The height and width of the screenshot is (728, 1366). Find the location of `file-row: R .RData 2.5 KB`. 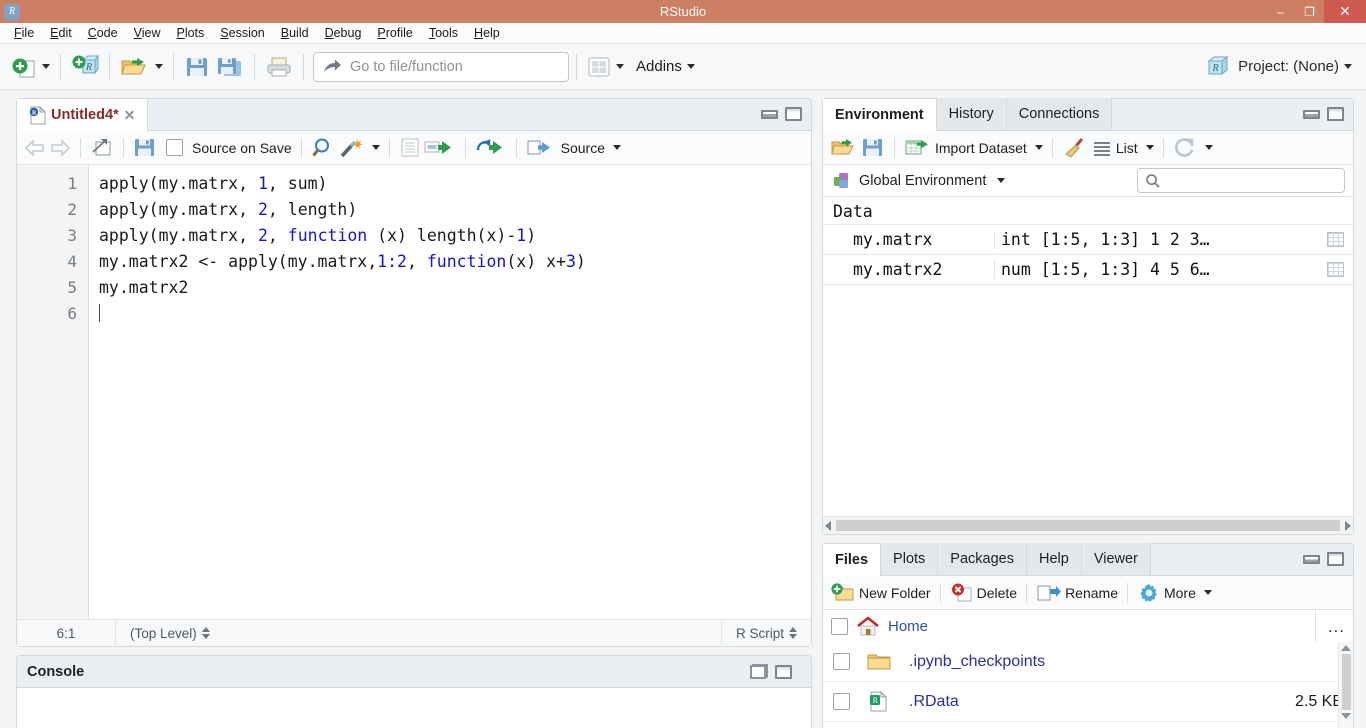

file-row: R .RData 2.5 KB is located at coordinates (1088, 702).